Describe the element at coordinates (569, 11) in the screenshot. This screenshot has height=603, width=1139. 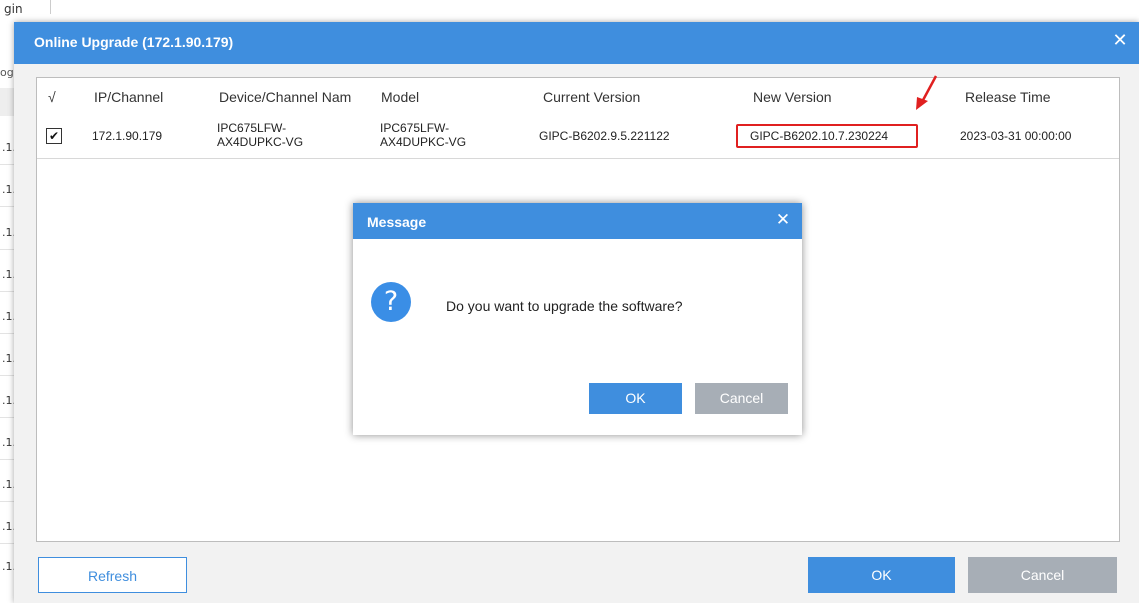
I see `background-tab-bar: gin` at that location.